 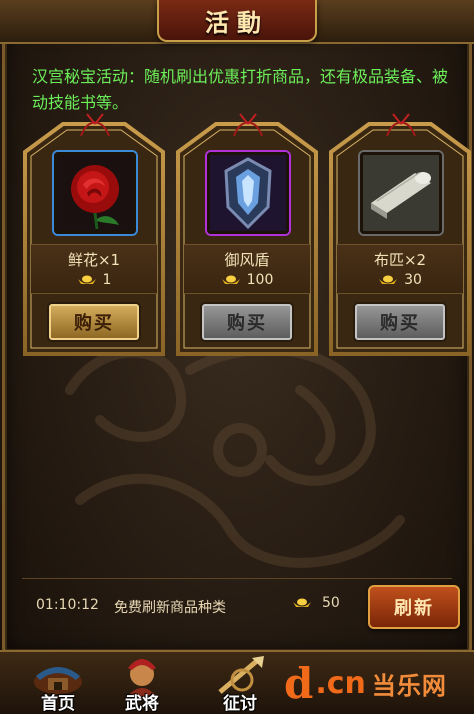 I want to click on watermark-cn: .cn, so click(x=340, y=683).